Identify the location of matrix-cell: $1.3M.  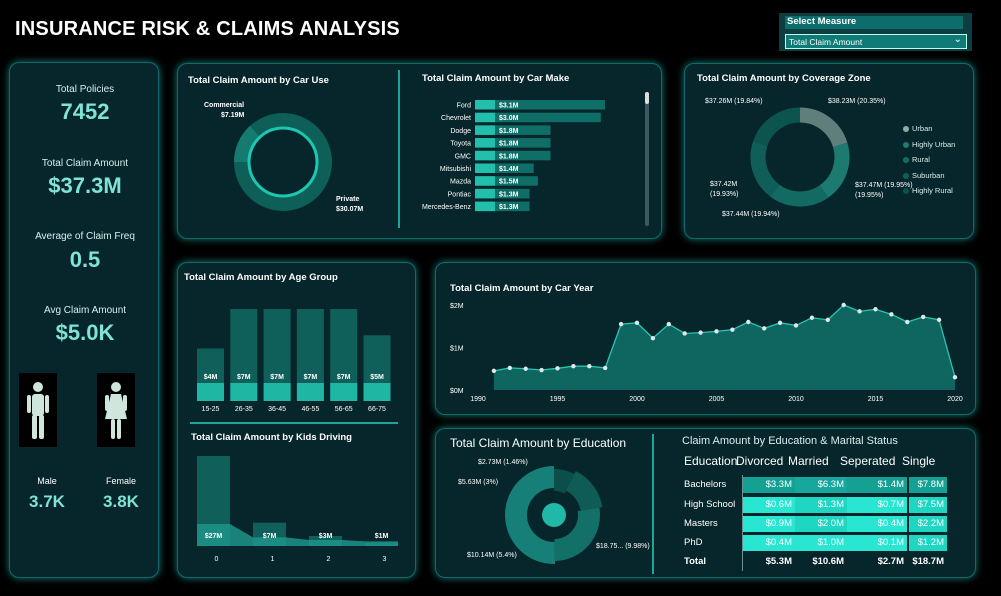
(821, 505).